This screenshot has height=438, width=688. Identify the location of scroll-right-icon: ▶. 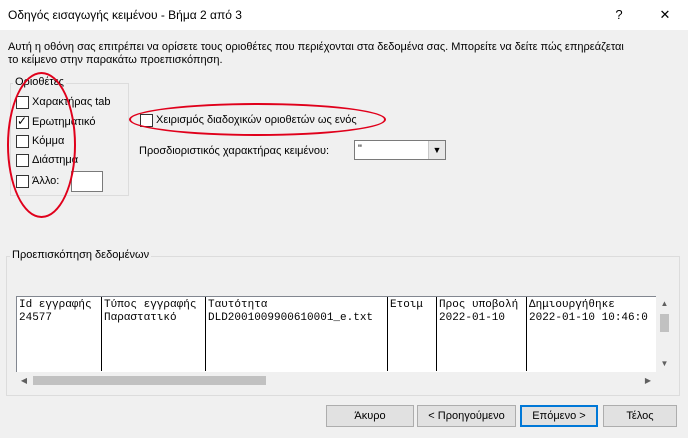
(648, 380).